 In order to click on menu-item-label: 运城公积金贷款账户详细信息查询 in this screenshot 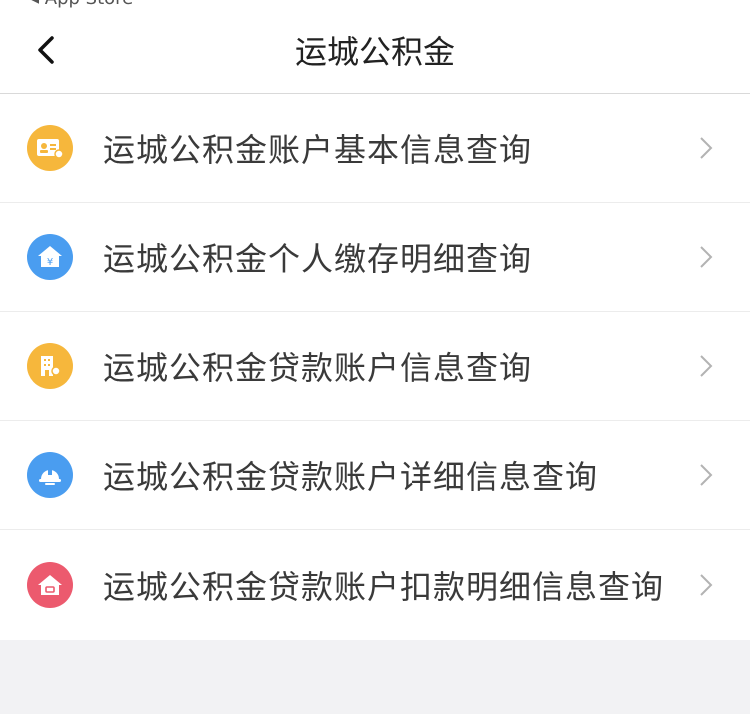, I will do `click(351, 477)`.